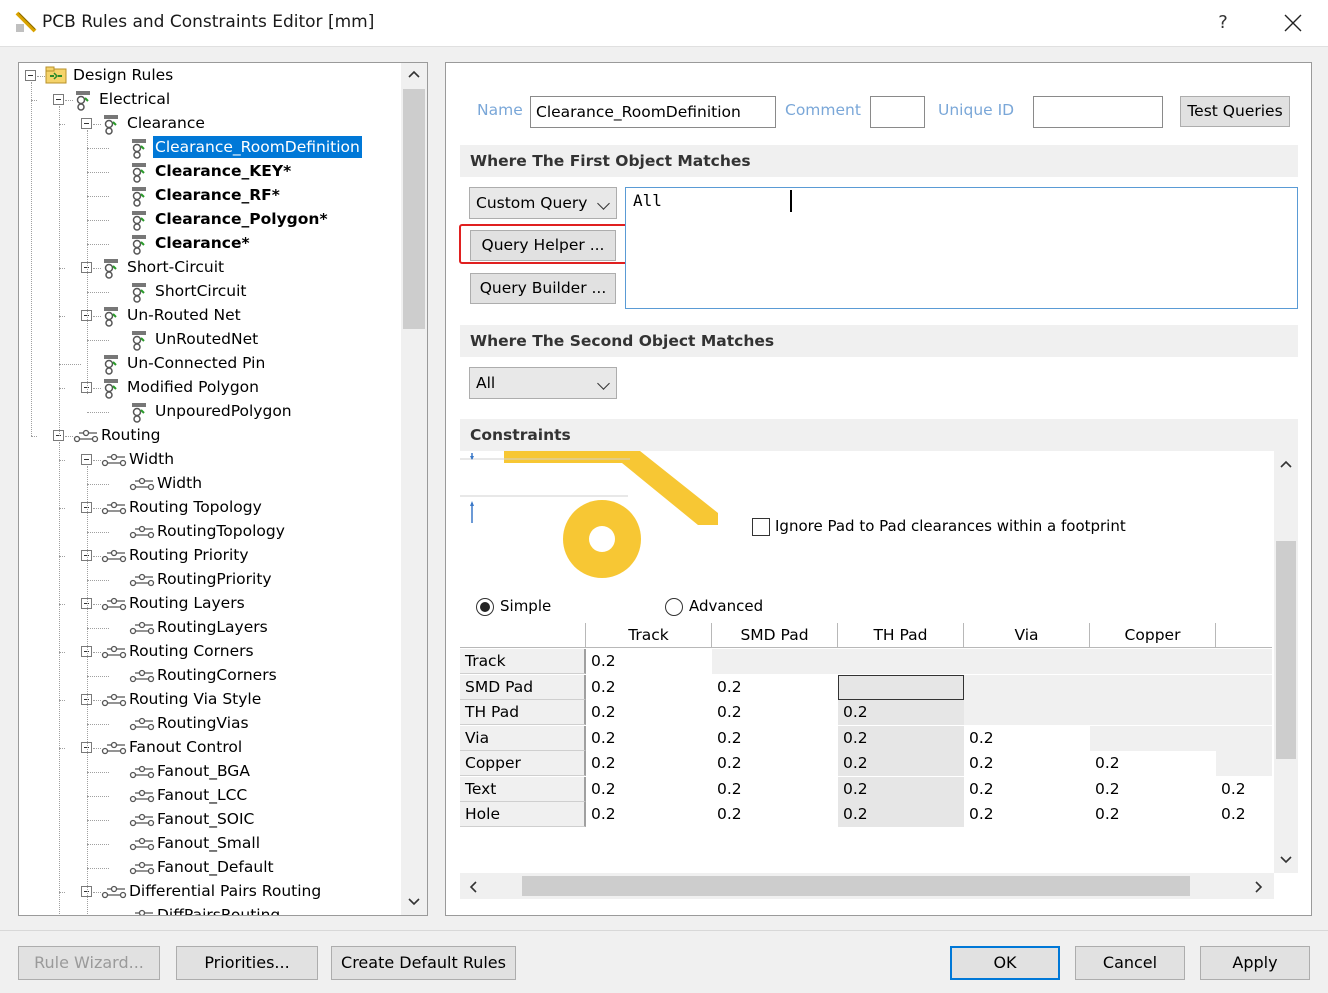 This screenshot has height=993, width=1328. Describe the element at coordinates (423, 963) in the screenshot. I see `create-default-rules-button: Create Default Rules` at that location.